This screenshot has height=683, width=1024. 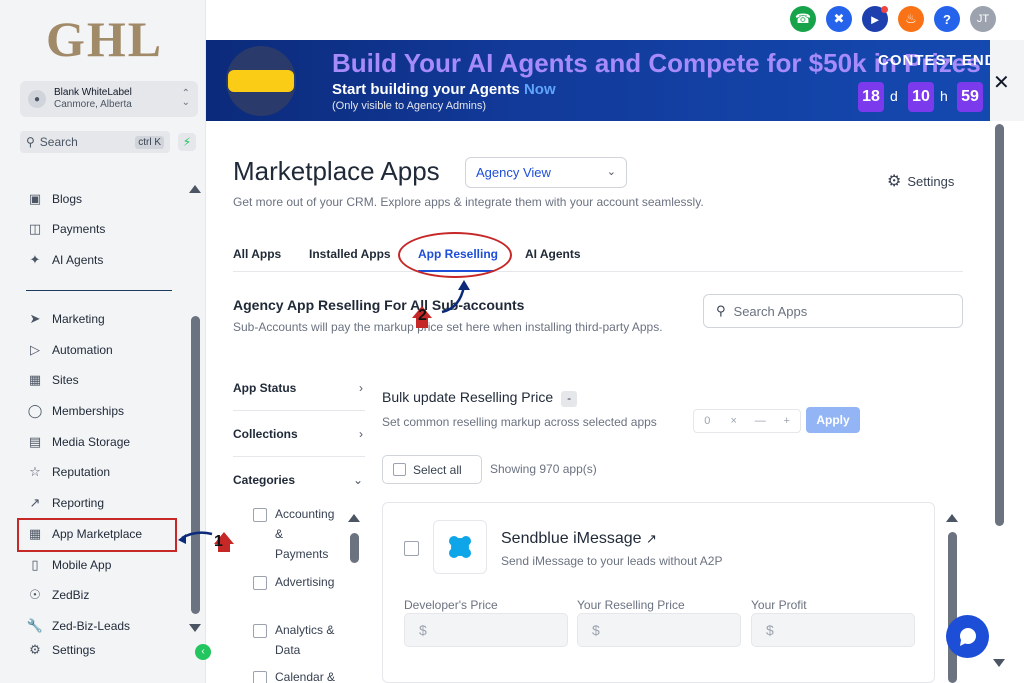 I want to click on tab-installed-apps: Installed Apps, so click(x=350, y=254).